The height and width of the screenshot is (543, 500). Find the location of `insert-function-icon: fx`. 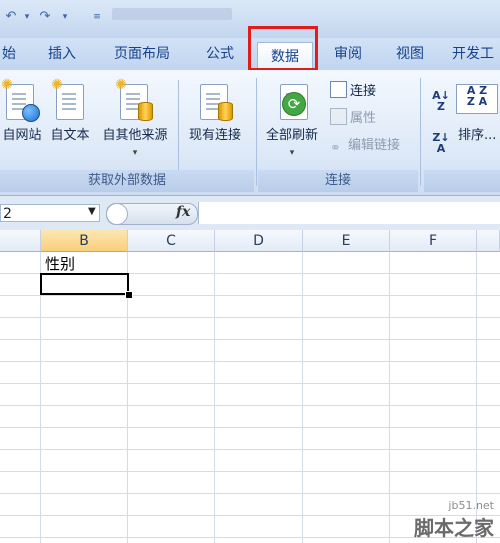

insert-function-icon: fx is located at coordinates (183, 212).